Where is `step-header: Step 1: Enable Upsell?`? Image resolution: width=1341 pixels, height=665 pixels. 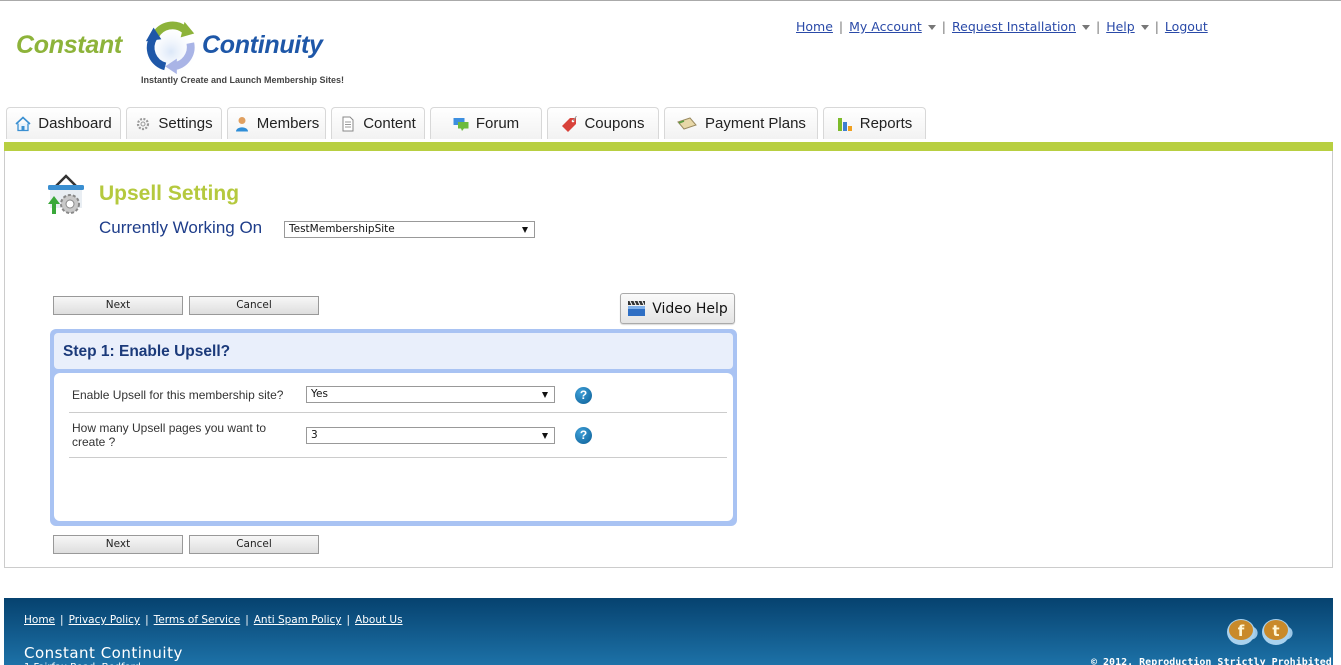
step-header: Step 1: Enable Upsell? is located at coordinates (393, 351).